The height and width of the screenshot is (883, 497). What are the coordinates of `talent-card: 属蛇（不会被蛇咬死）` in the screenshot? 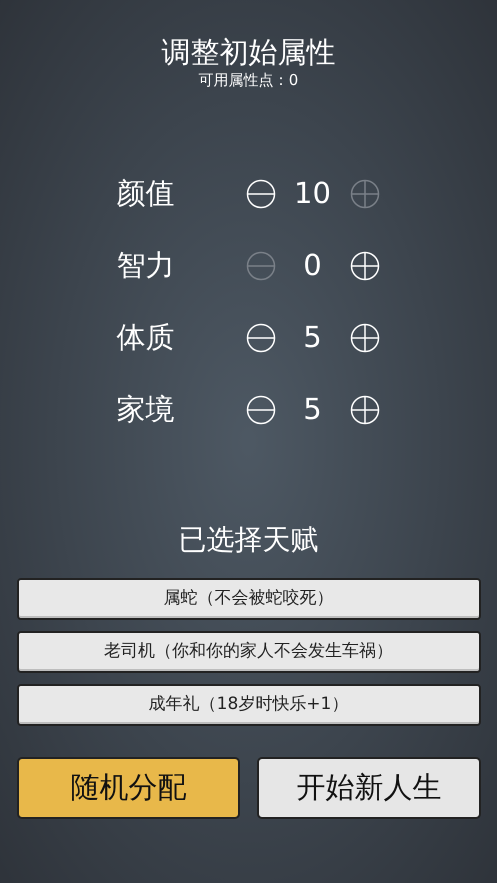 It's located at (248, 599).